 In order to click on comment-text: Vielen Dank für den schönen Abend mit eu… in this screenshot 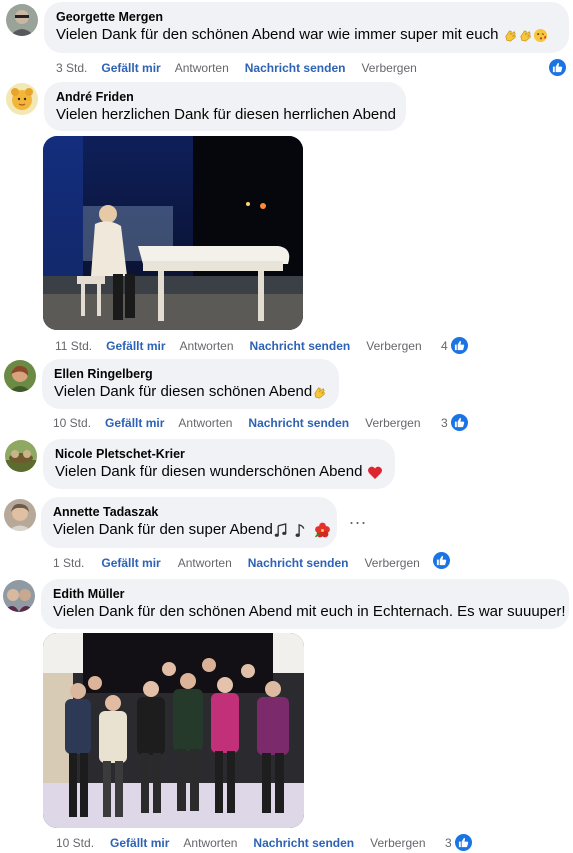, I will do `click(309, 611)`.